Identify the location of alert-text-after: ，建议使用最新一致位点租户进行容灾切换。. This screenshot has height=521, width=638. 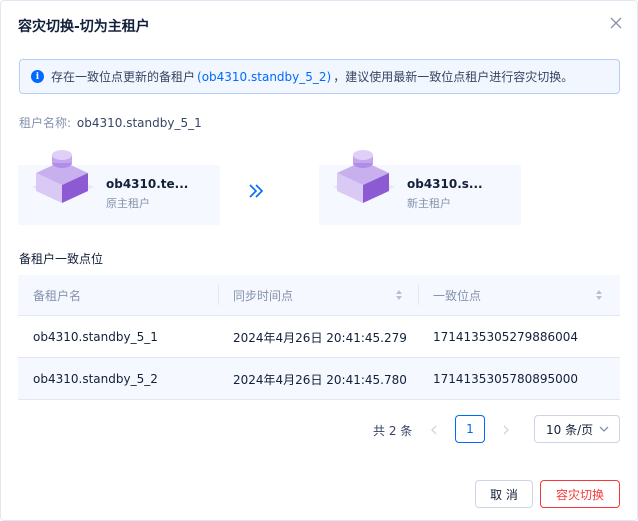
(453, 77).